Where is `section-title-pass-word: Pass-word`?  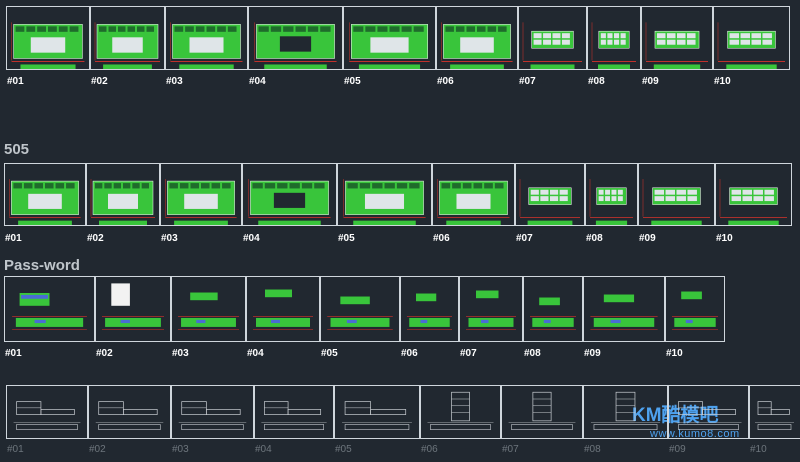
section-title-pass-word: Pass-word is located at coordinates (42, 265).